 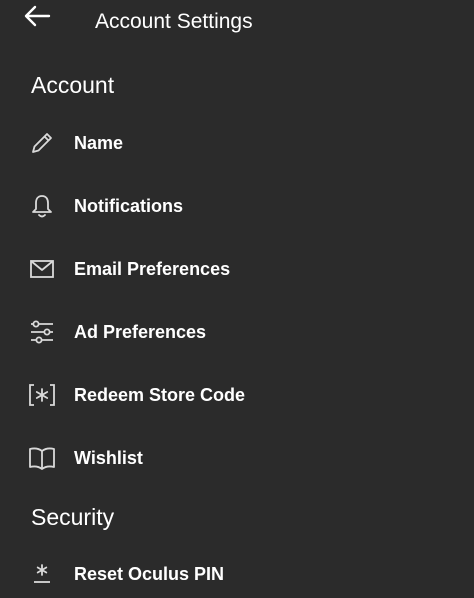 I want to click on menu-item-notifications: Notifications, so click(x=237, y=206).